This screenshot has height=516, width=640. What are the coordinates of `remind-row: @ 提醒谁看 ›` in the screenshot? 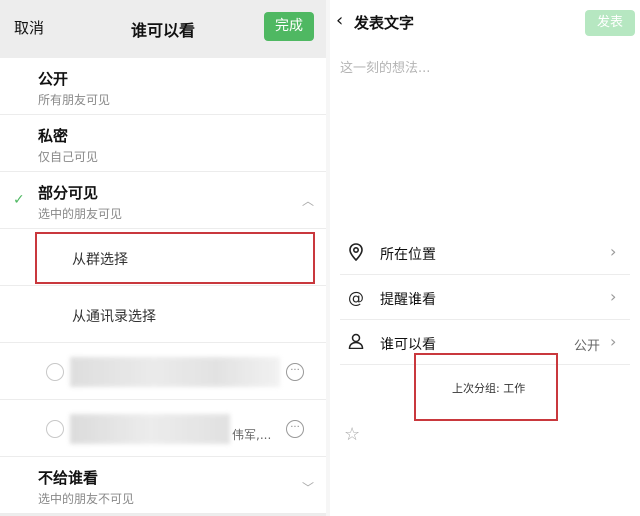 It's located at (485, 298).